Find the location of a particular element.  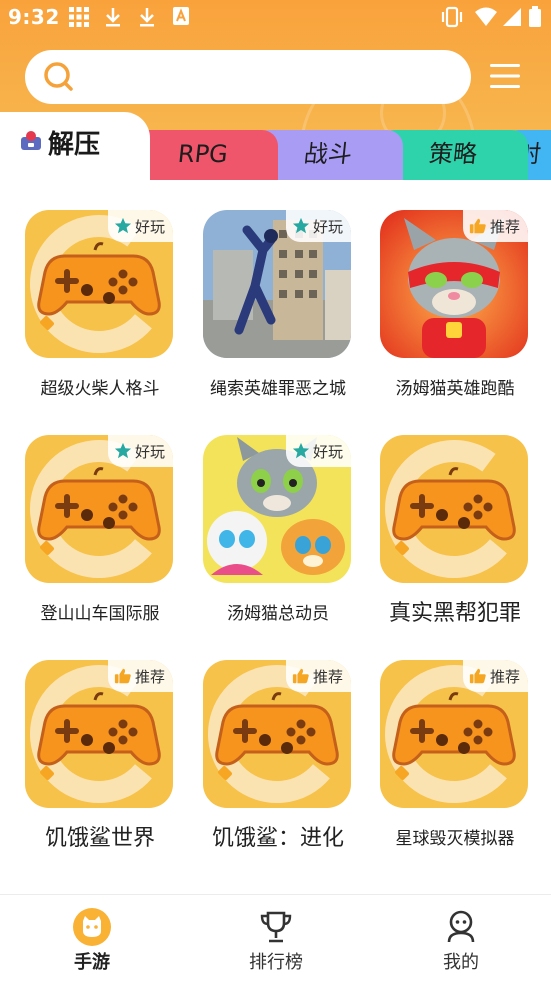

trophy-icon is located at coordinates (276, 927).